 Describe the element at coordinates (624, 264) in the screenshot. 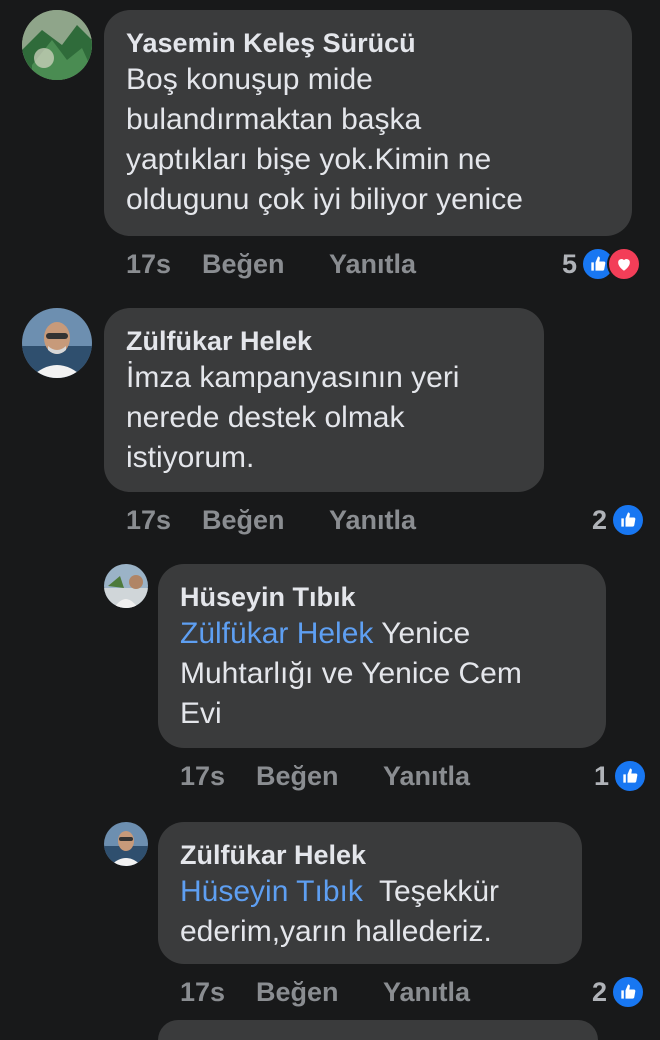

I see `love-icon` at that location.